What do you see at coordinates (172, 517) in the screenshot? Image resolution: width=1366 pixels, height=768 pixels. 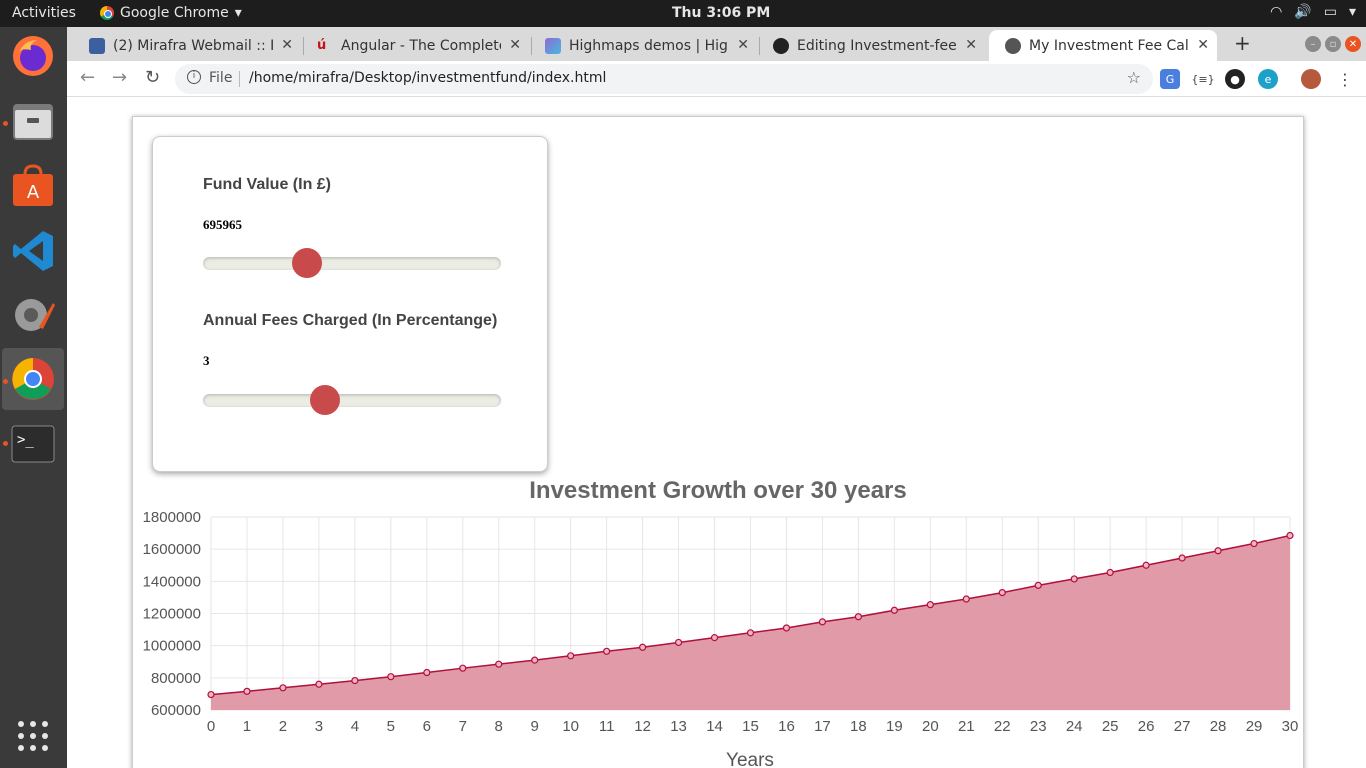 I see `y-tick-label: 1800000` at bounding box center [172, 517].